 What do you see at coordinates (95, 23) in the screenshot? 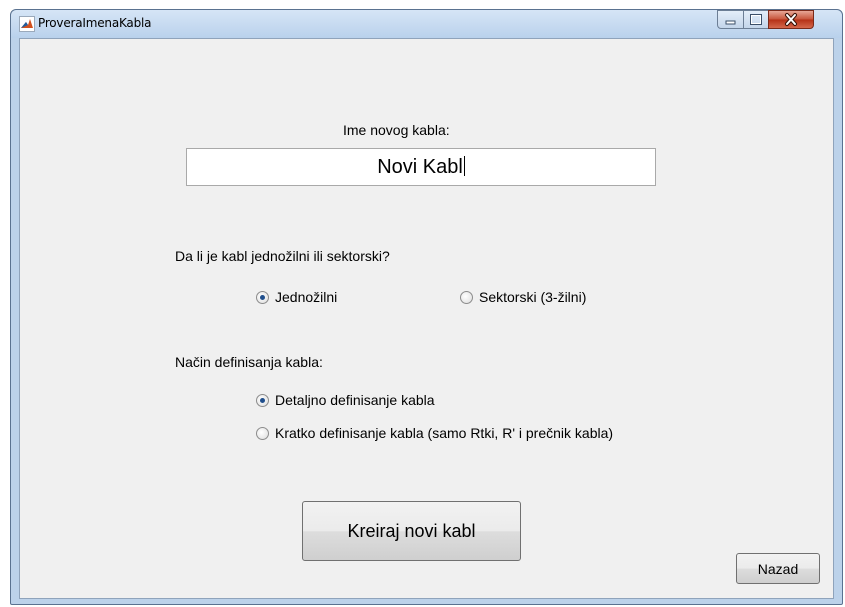
I see `window-title: ProveraImenaKabla` at bounding box center [95, 23].